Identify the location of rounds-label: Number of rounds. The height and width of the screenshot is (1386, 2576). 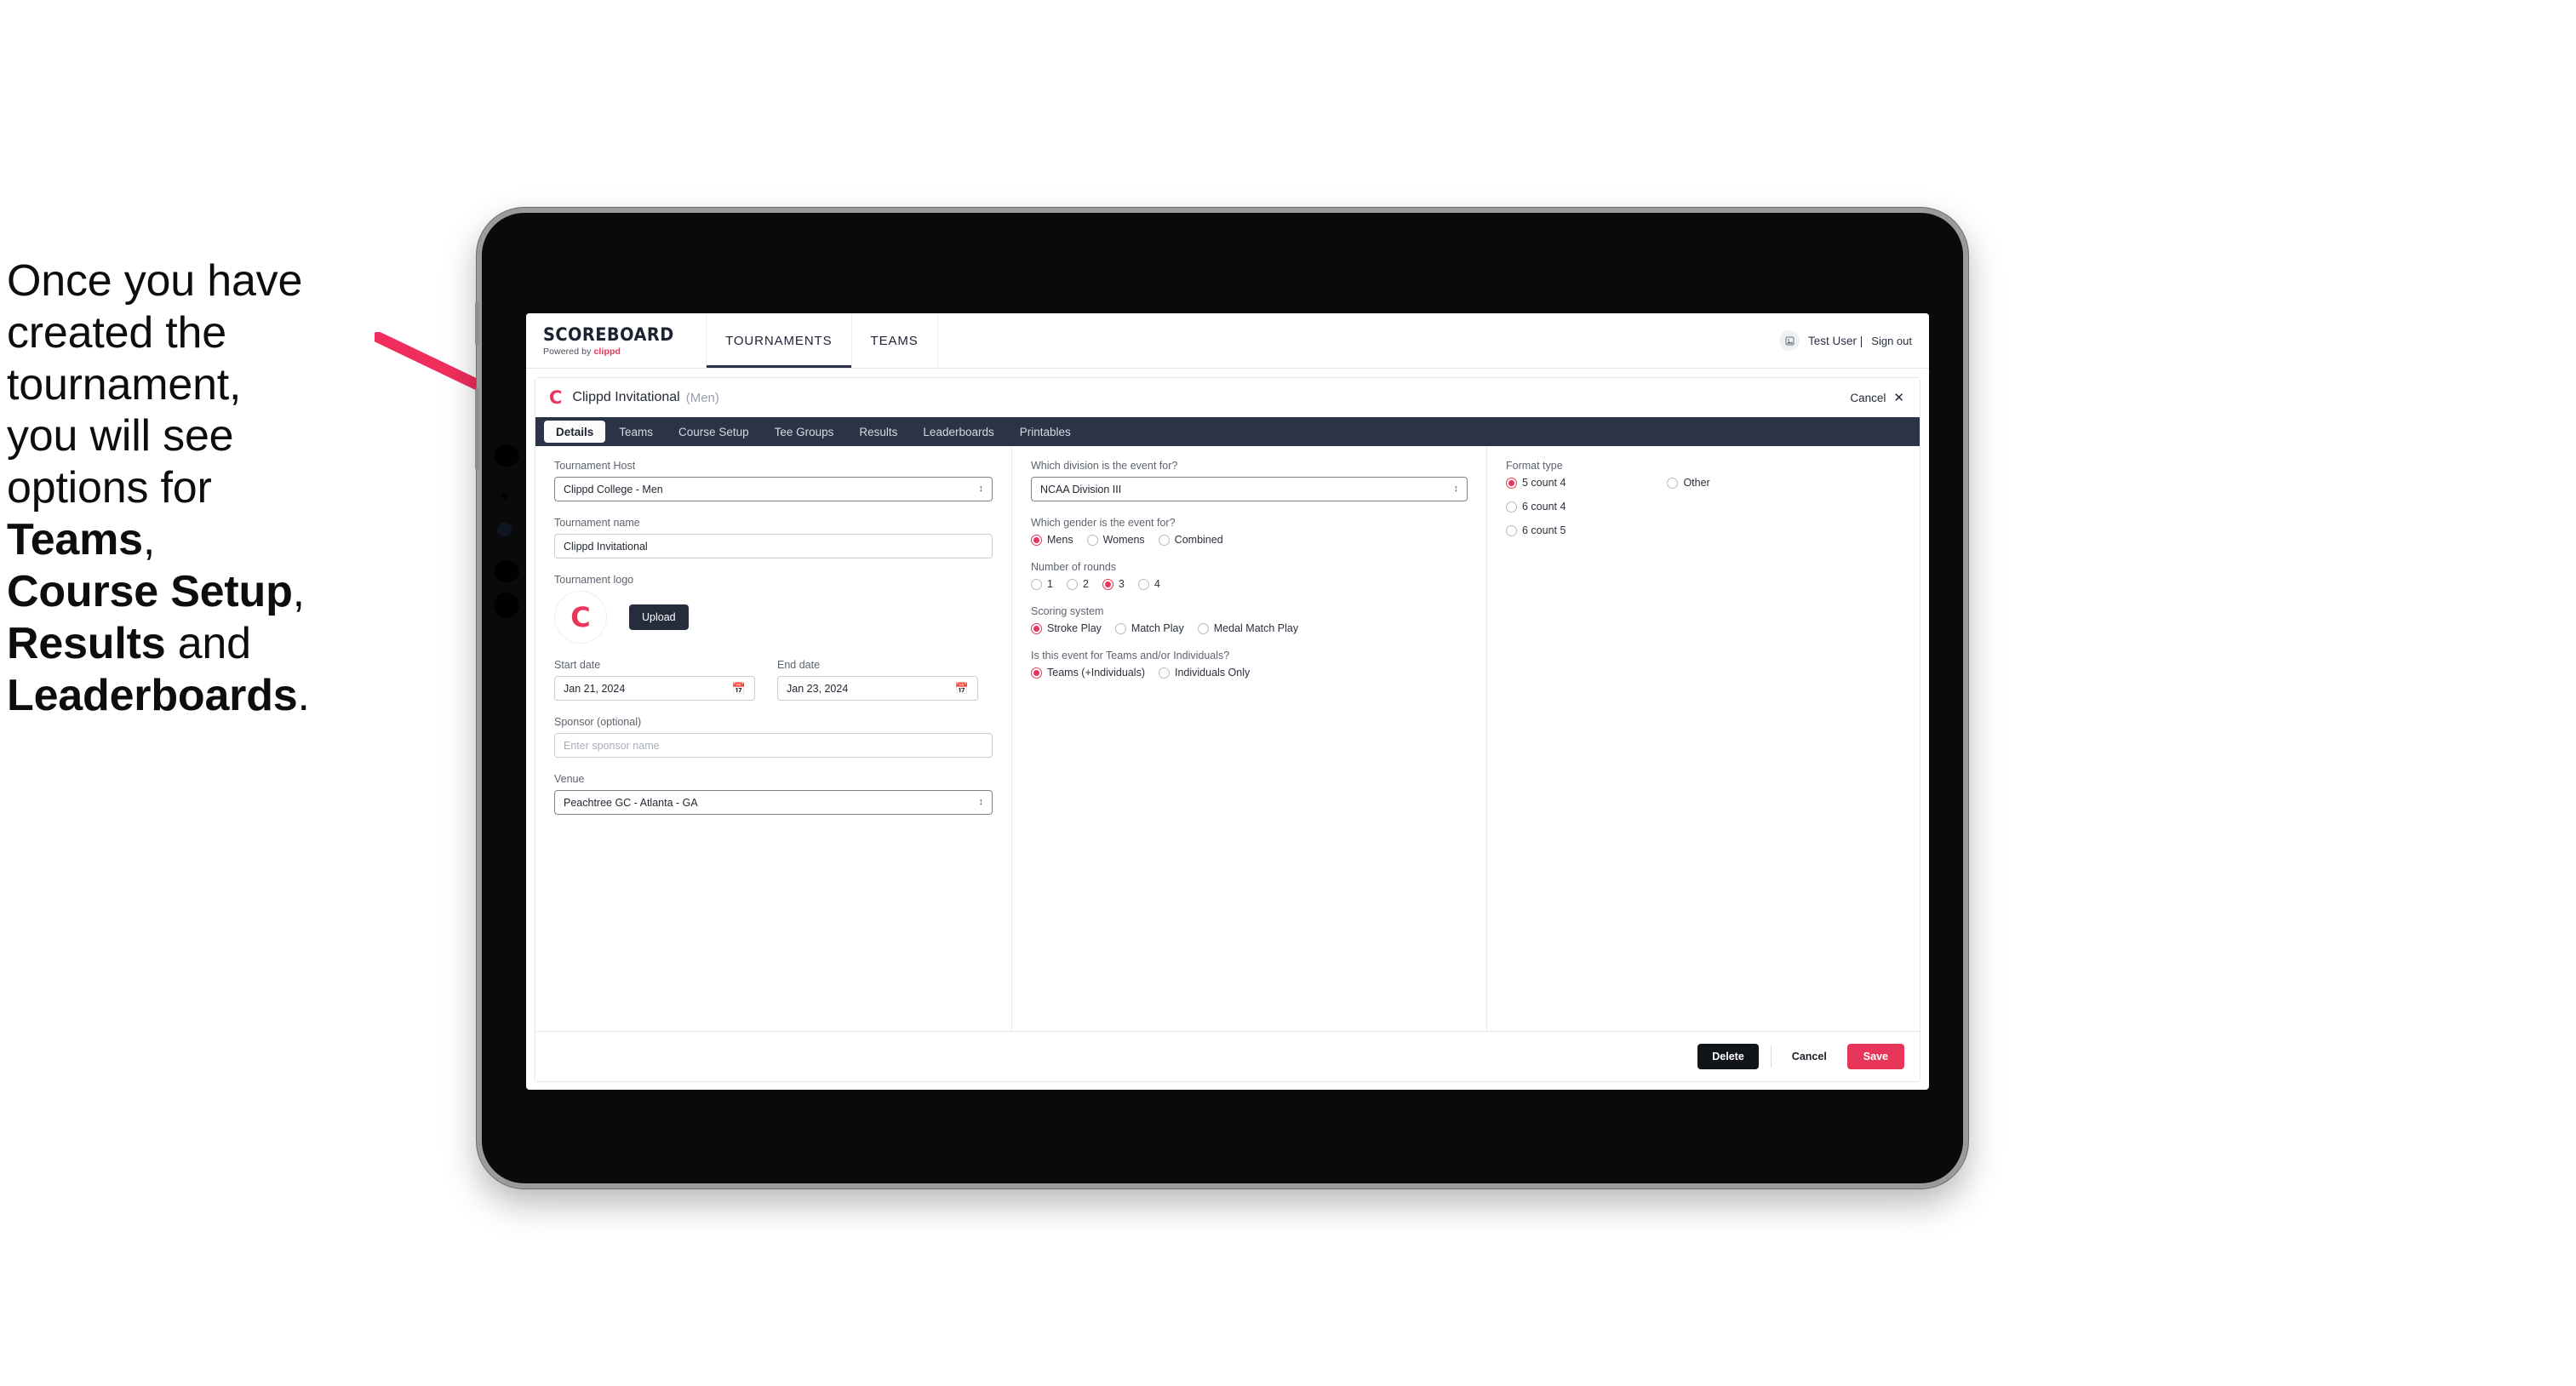
(1074, 567).